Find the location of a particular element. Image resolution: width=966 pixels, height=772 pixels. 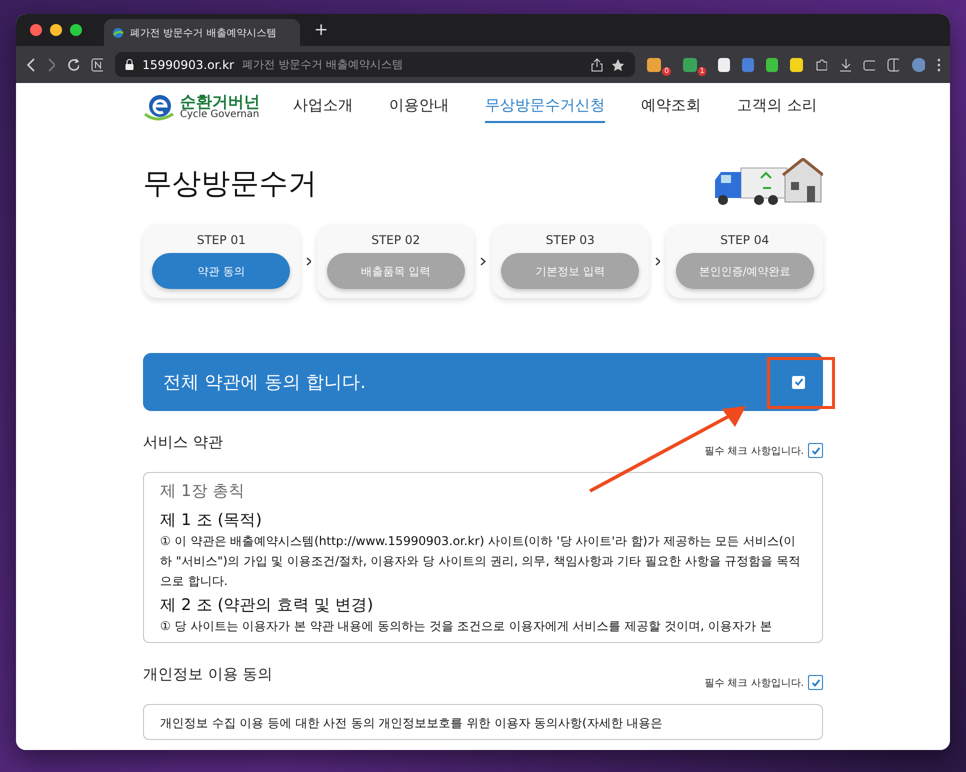

url-page-title: 폐가전 방문수거 배출예약시스템 is located at coordinates (323, 64).